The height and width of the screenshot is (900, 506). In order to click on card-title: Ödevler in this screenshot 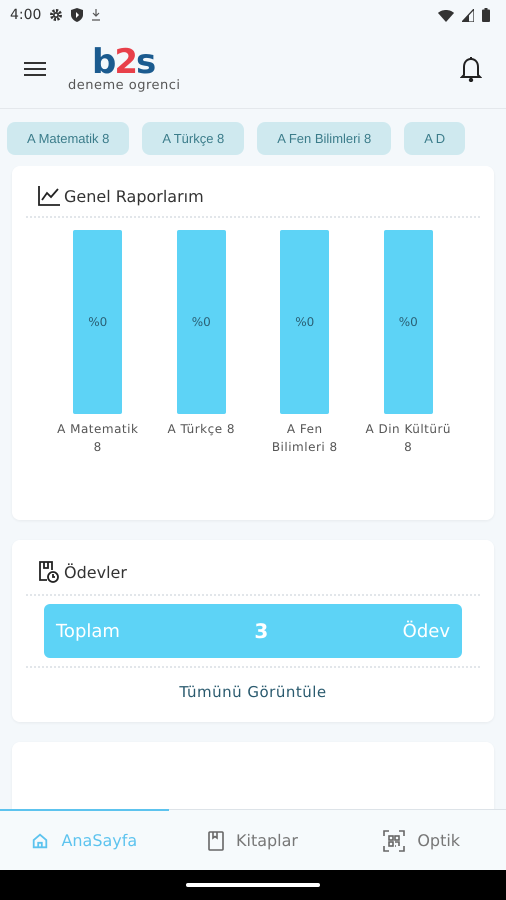, I will do `click(95, 572)`.